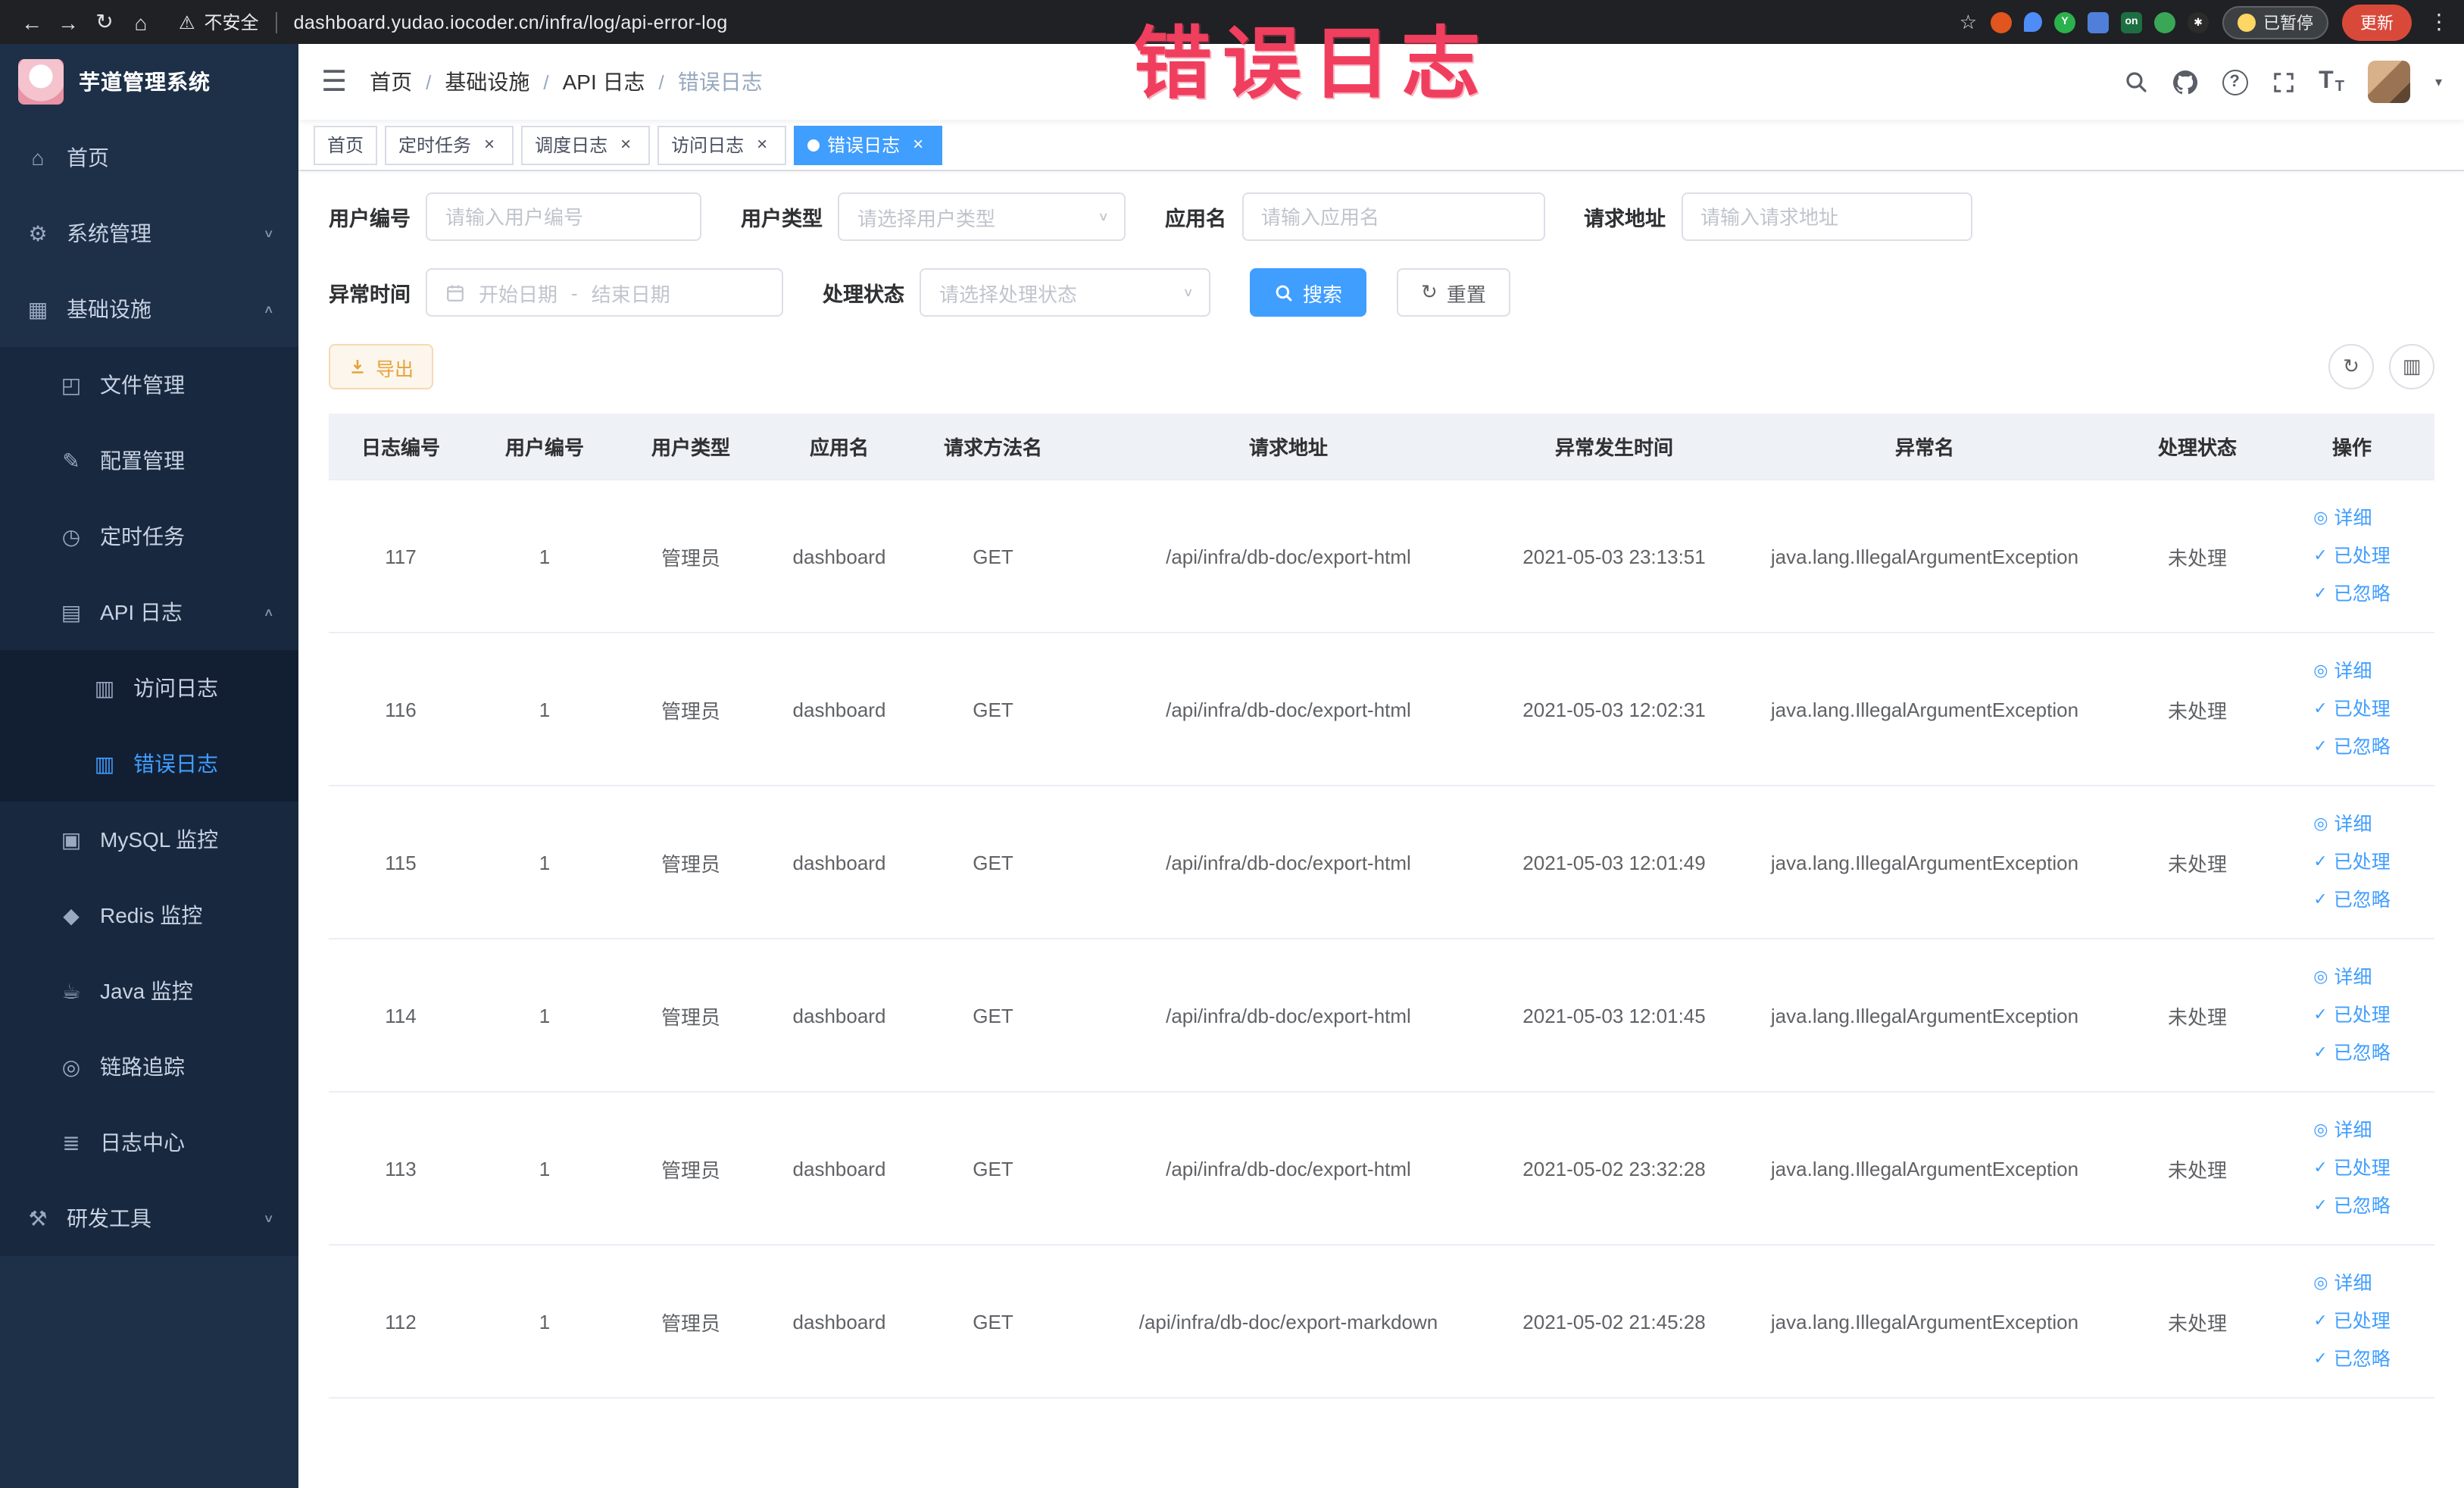 The height and width of the screenshot is (1488, 2464). I want to click on hamburger-icon: ☰, so click(334, 81).